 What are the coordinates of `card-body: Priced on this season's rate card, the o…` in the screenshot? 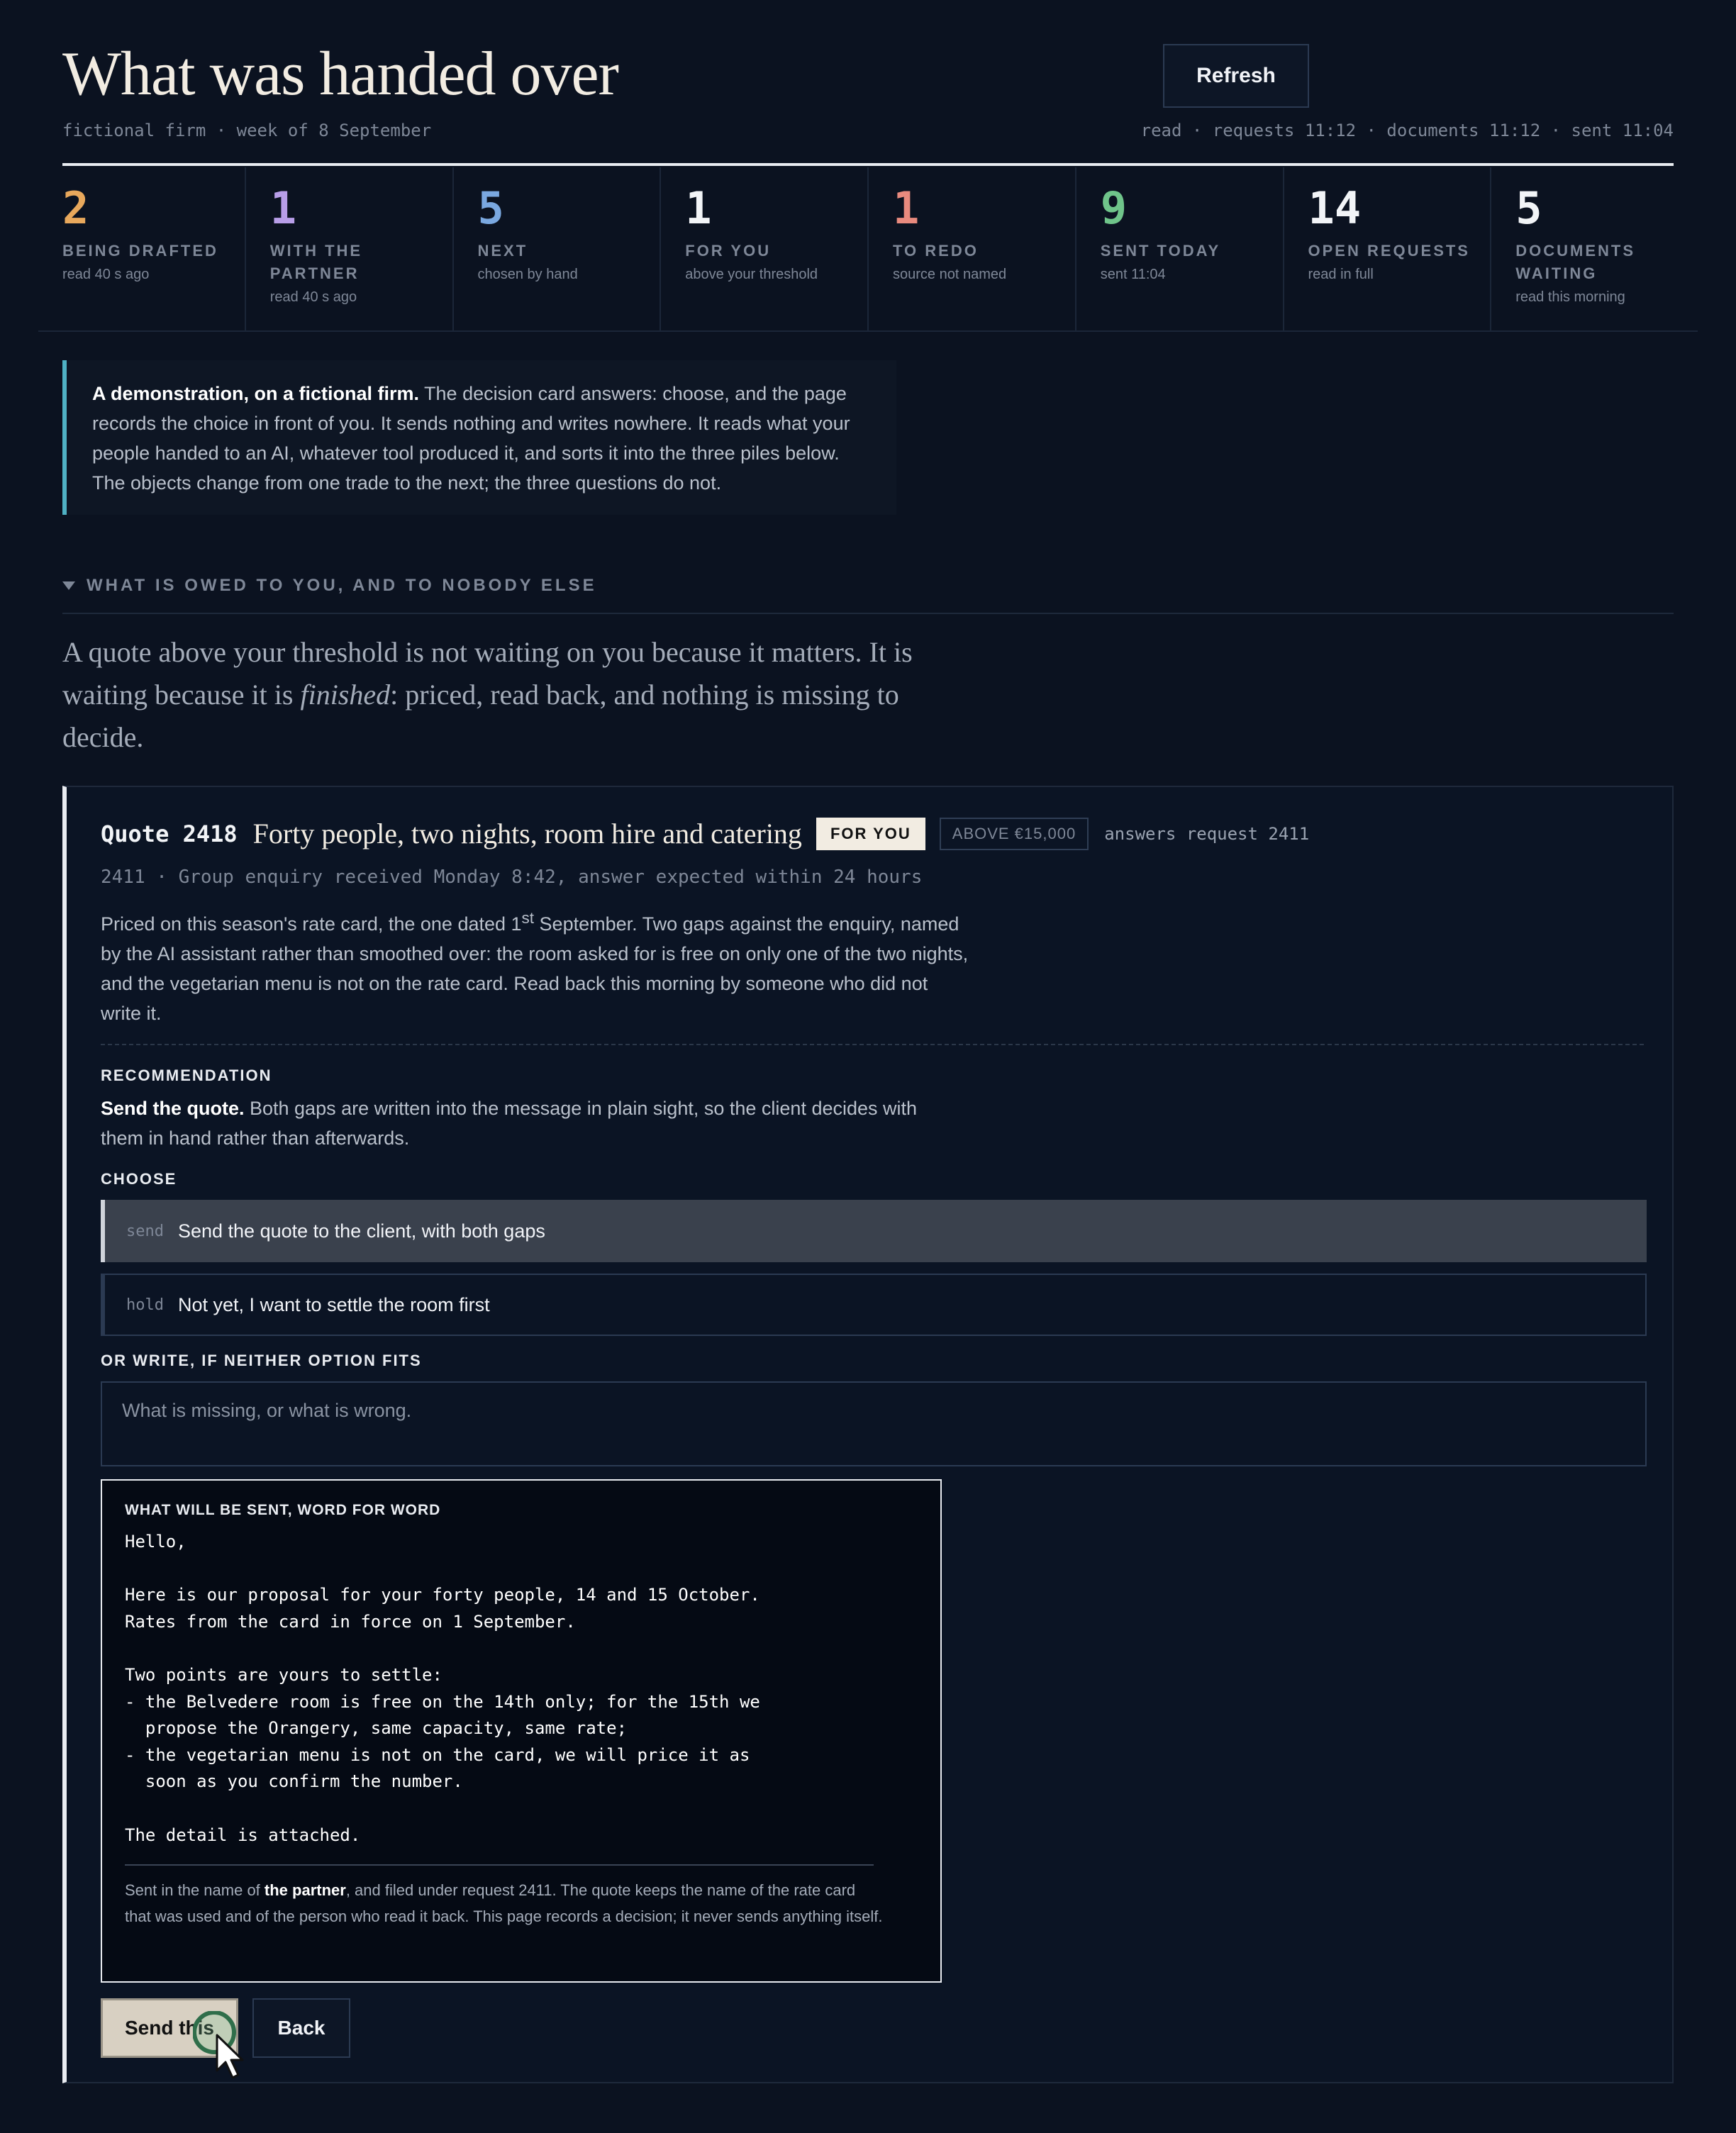 It's located at (537, 965).